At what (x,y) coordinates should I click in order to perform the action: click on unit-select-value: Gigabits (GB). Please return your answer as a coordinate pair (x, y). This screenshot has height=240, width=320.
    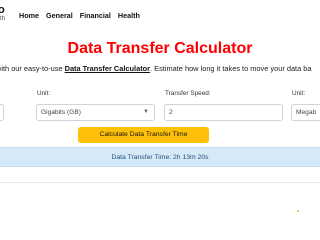
    Looking at the image, I should click on (61, 112).